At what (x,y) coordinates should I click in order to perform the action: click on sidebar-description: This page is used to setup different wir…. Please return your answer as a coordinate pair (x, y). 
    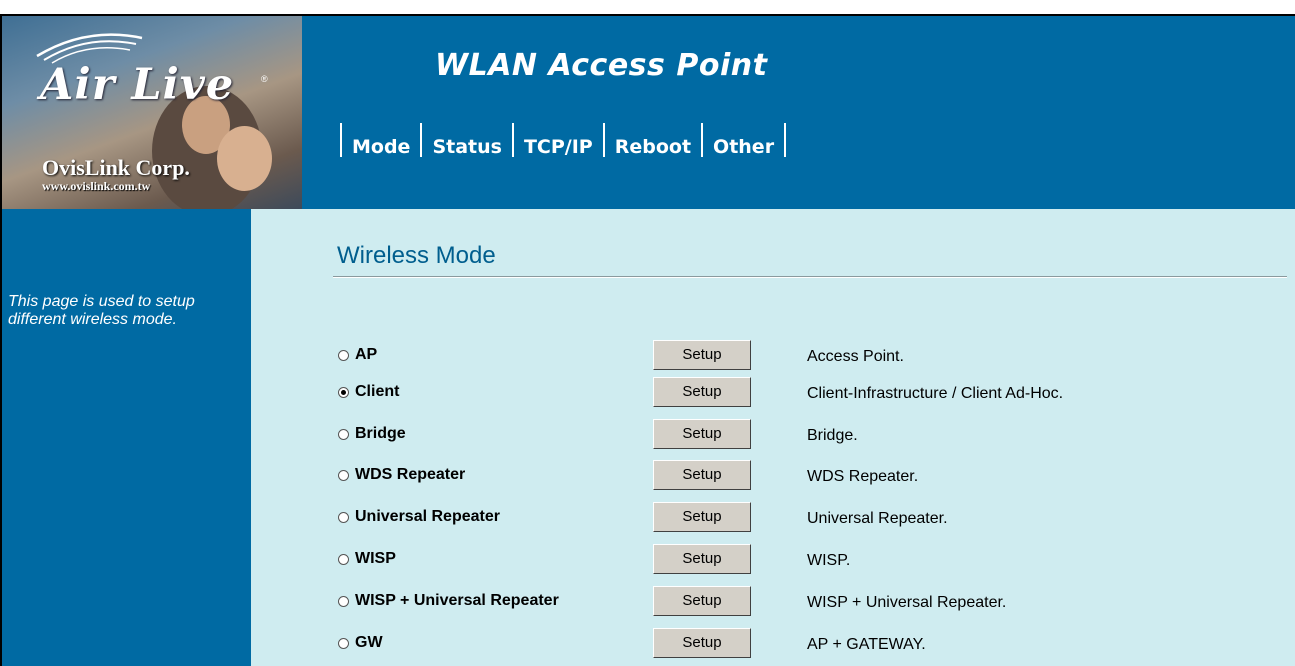
    Looking at the image, I should click on (101, 310).